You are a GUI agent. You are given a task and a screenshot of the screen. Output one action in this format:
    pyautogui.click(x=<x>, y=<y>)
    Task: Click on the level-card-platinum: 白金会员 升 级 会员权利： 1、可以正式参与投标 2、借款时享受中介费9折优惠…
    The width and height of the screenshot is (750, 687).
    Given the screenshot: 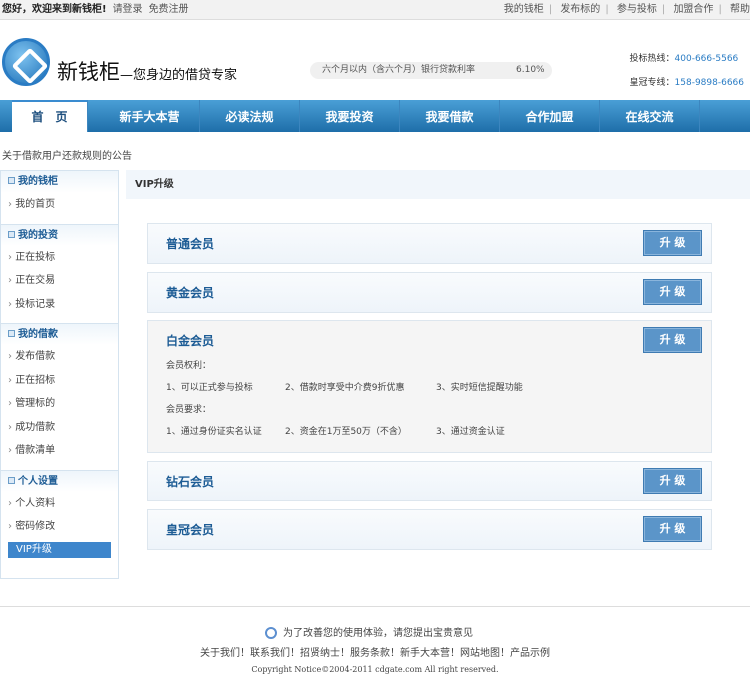 What is the action you would take?
    pyautogui.click(x=429, y=386)
    